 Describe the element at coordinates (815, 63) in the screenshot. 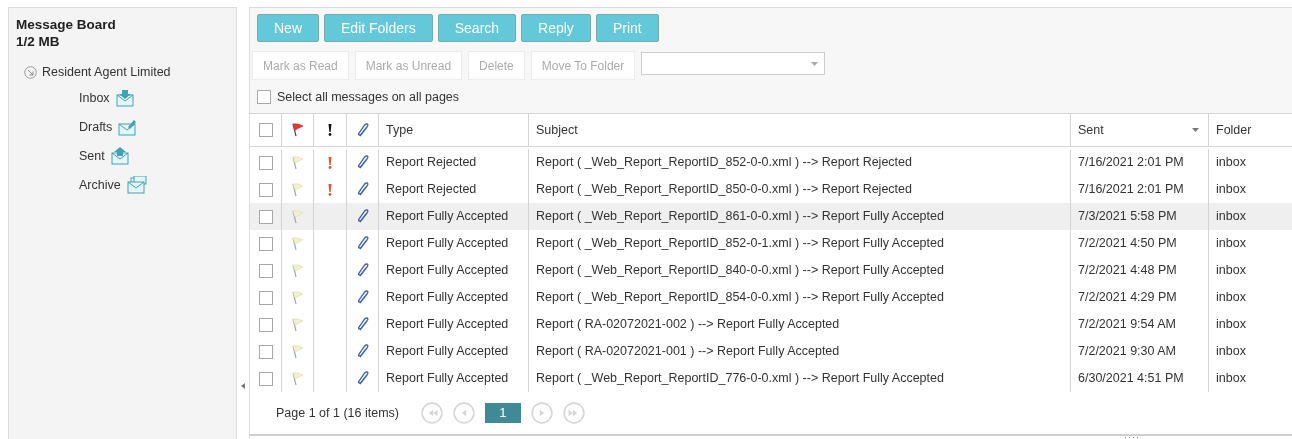

I see `dropdown-caret-icon` at that location.